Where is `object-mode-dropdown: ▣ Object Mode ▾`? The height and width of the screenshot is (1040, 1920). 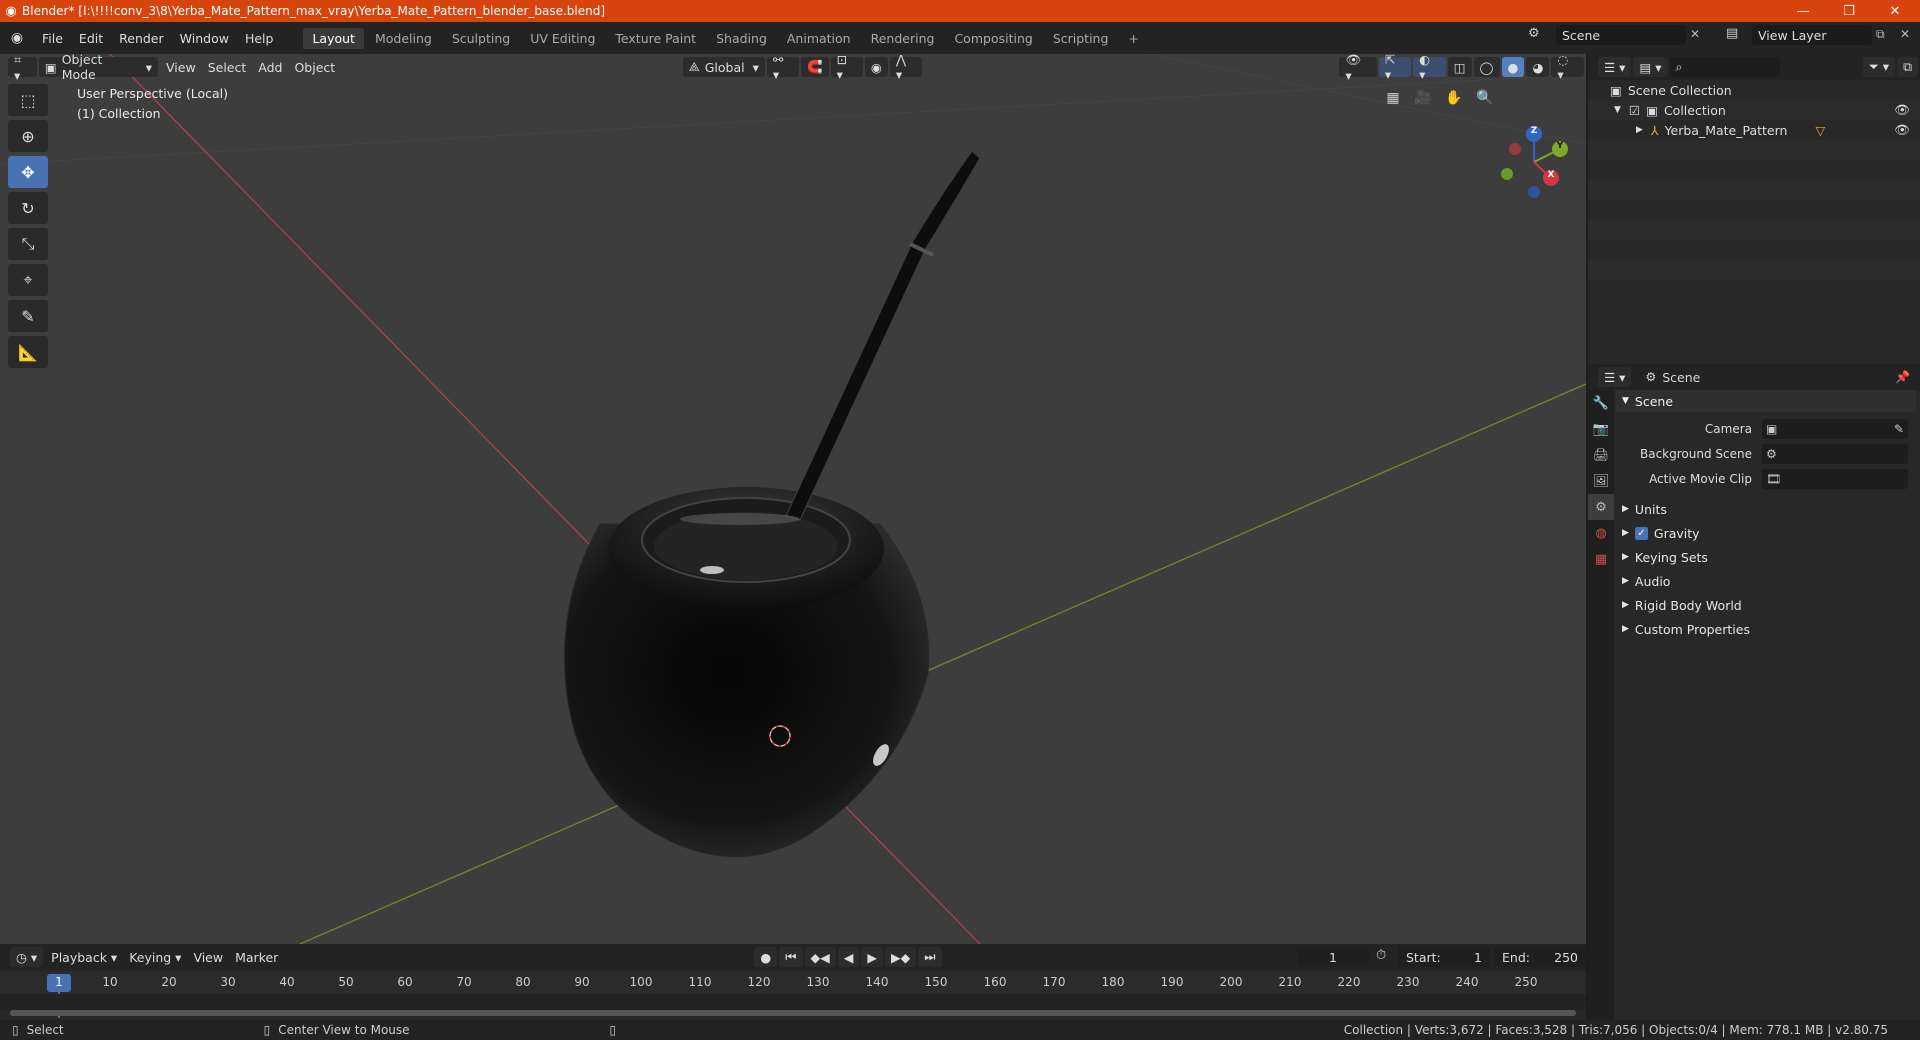
object-mode-dropdown: ▣ Object Mode ▾ is located at coordinates (98, 68).